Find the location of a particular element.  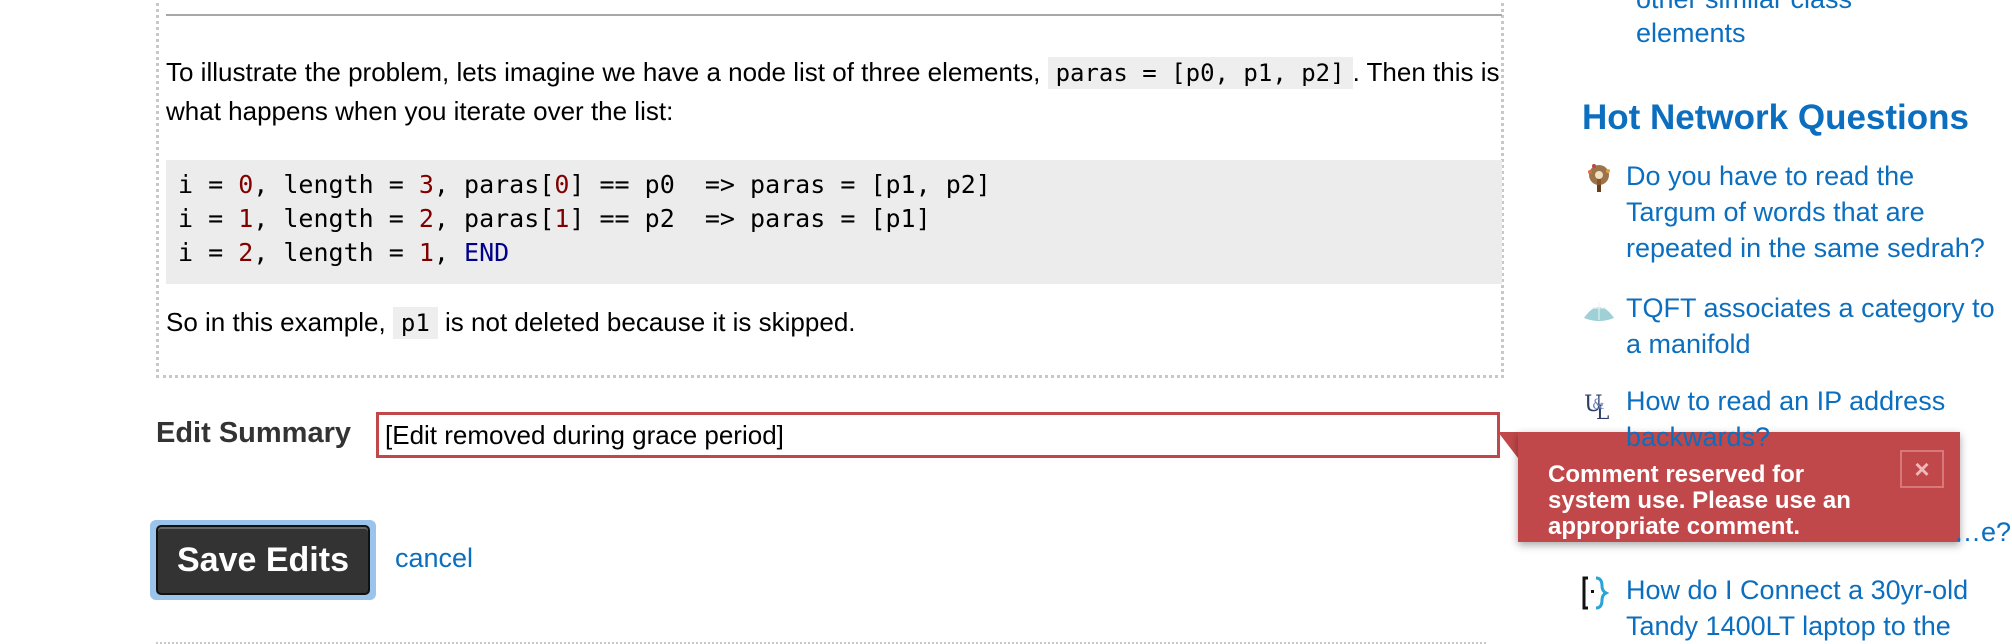

hot-question-link: …e? is located at coordinates (1983, 532).